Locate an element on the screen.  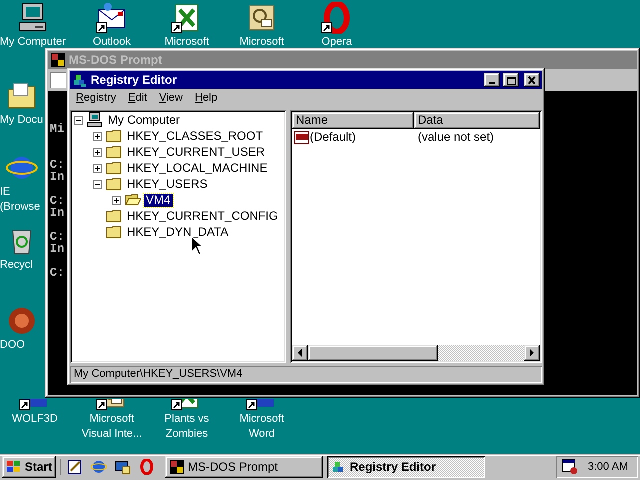
right-arrow-icon is located at coordinates (532, 353).